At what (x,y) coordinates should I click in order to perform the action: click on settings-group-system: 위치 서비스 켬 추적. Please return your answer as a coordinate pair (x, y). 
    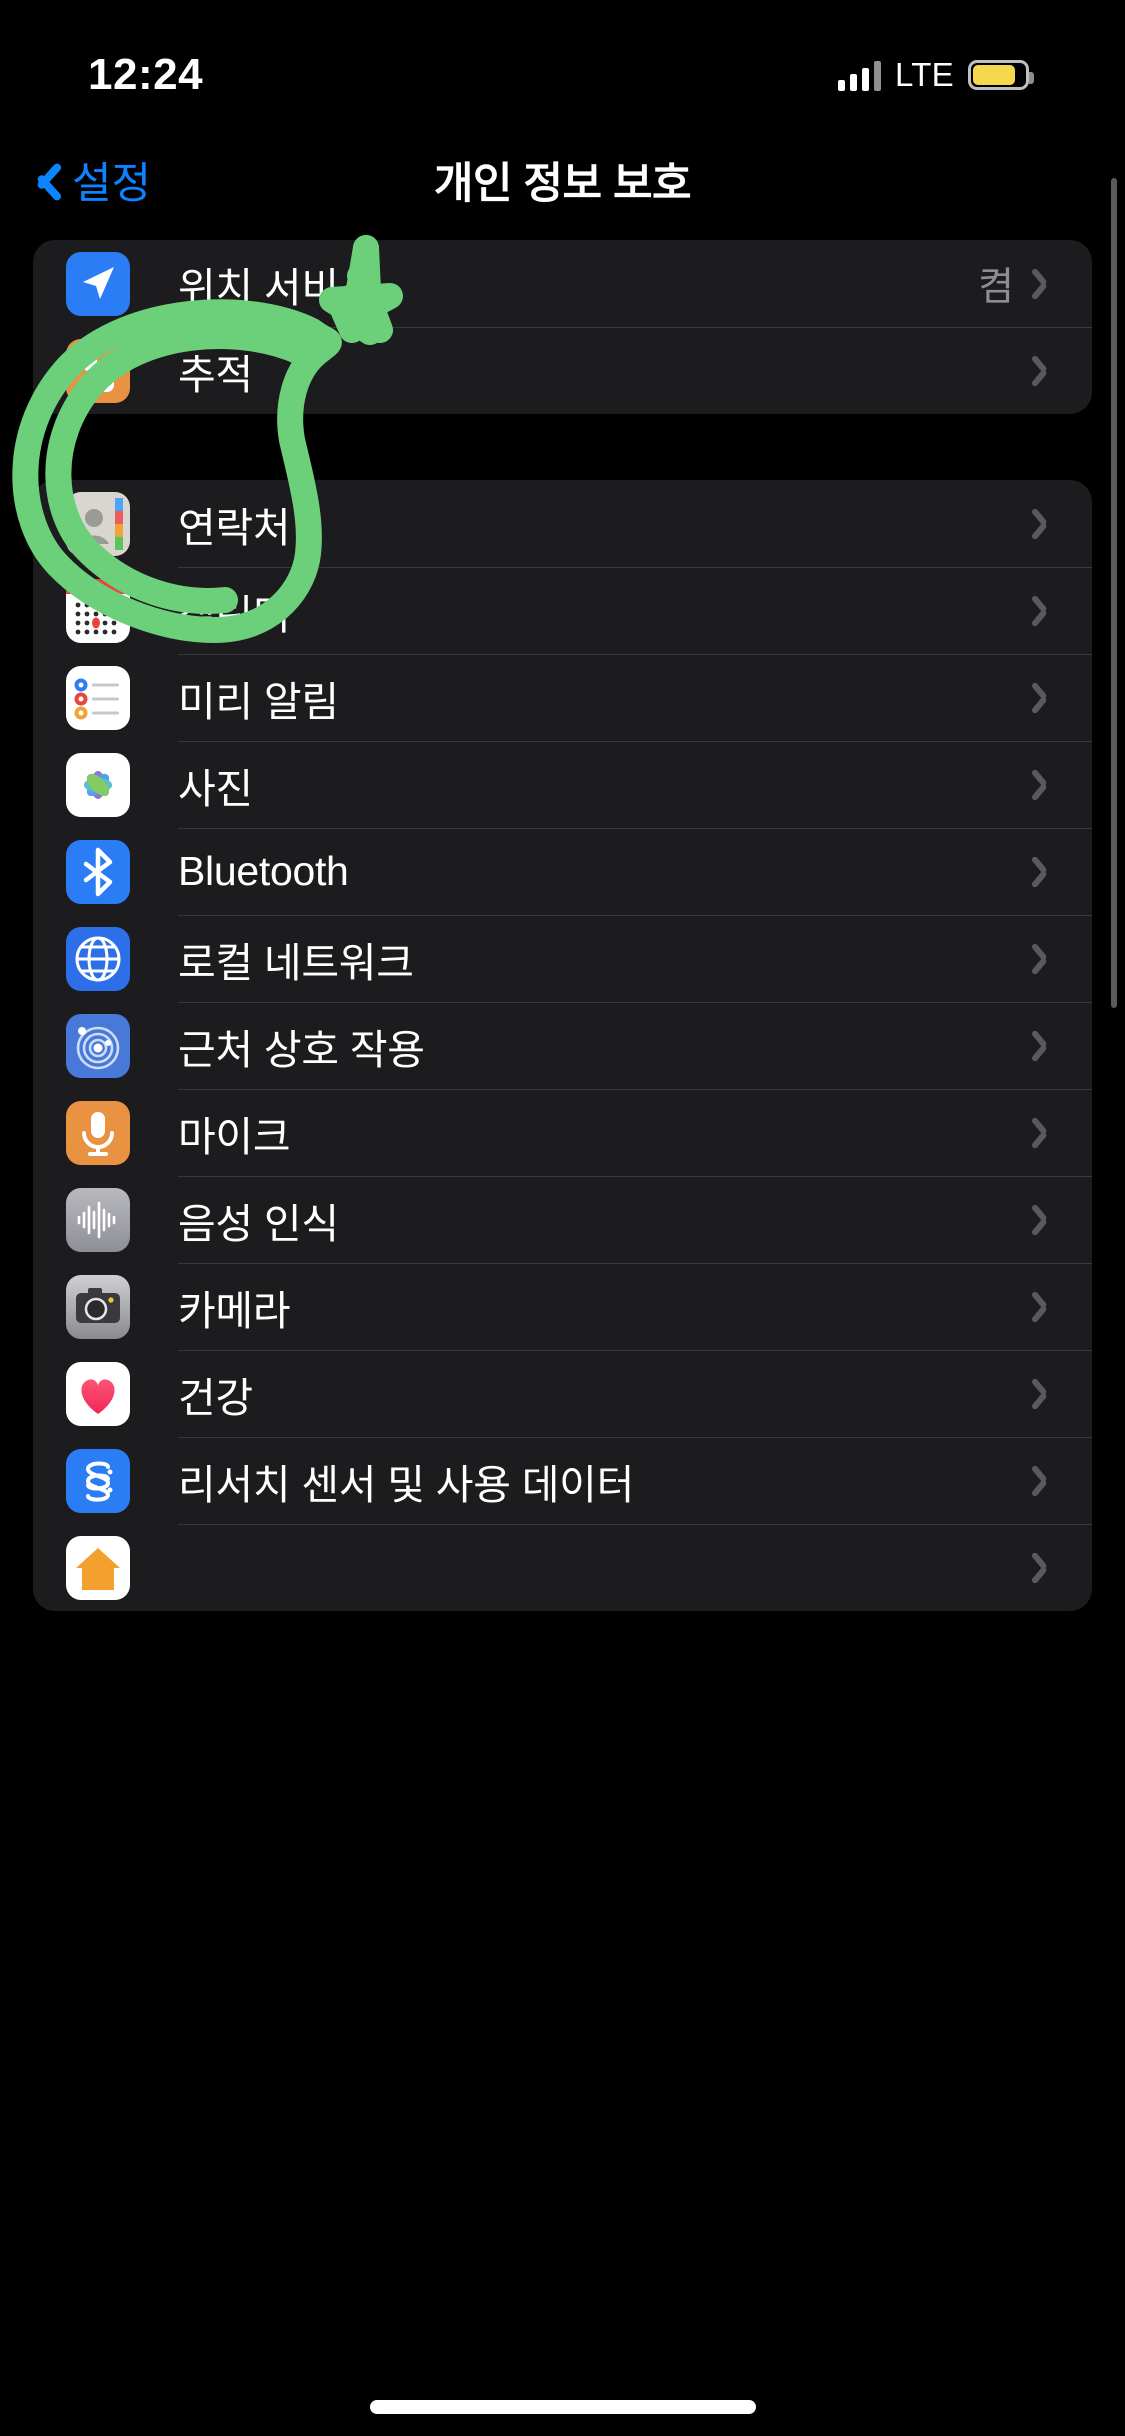
    Looking at the image, I should click on (562, 327).